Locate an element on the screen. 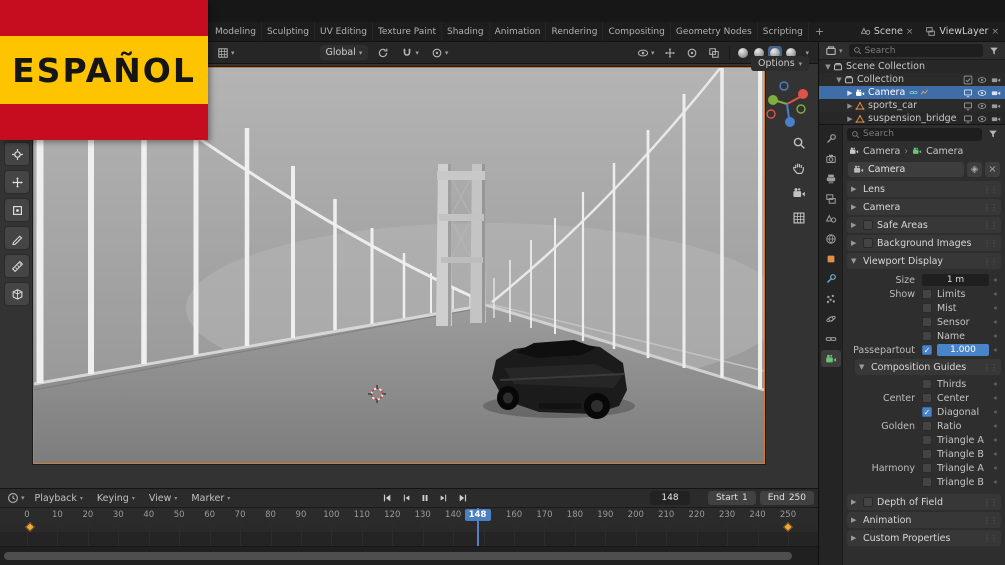  passepartout-checkbox is located at coordinates (927, 350).